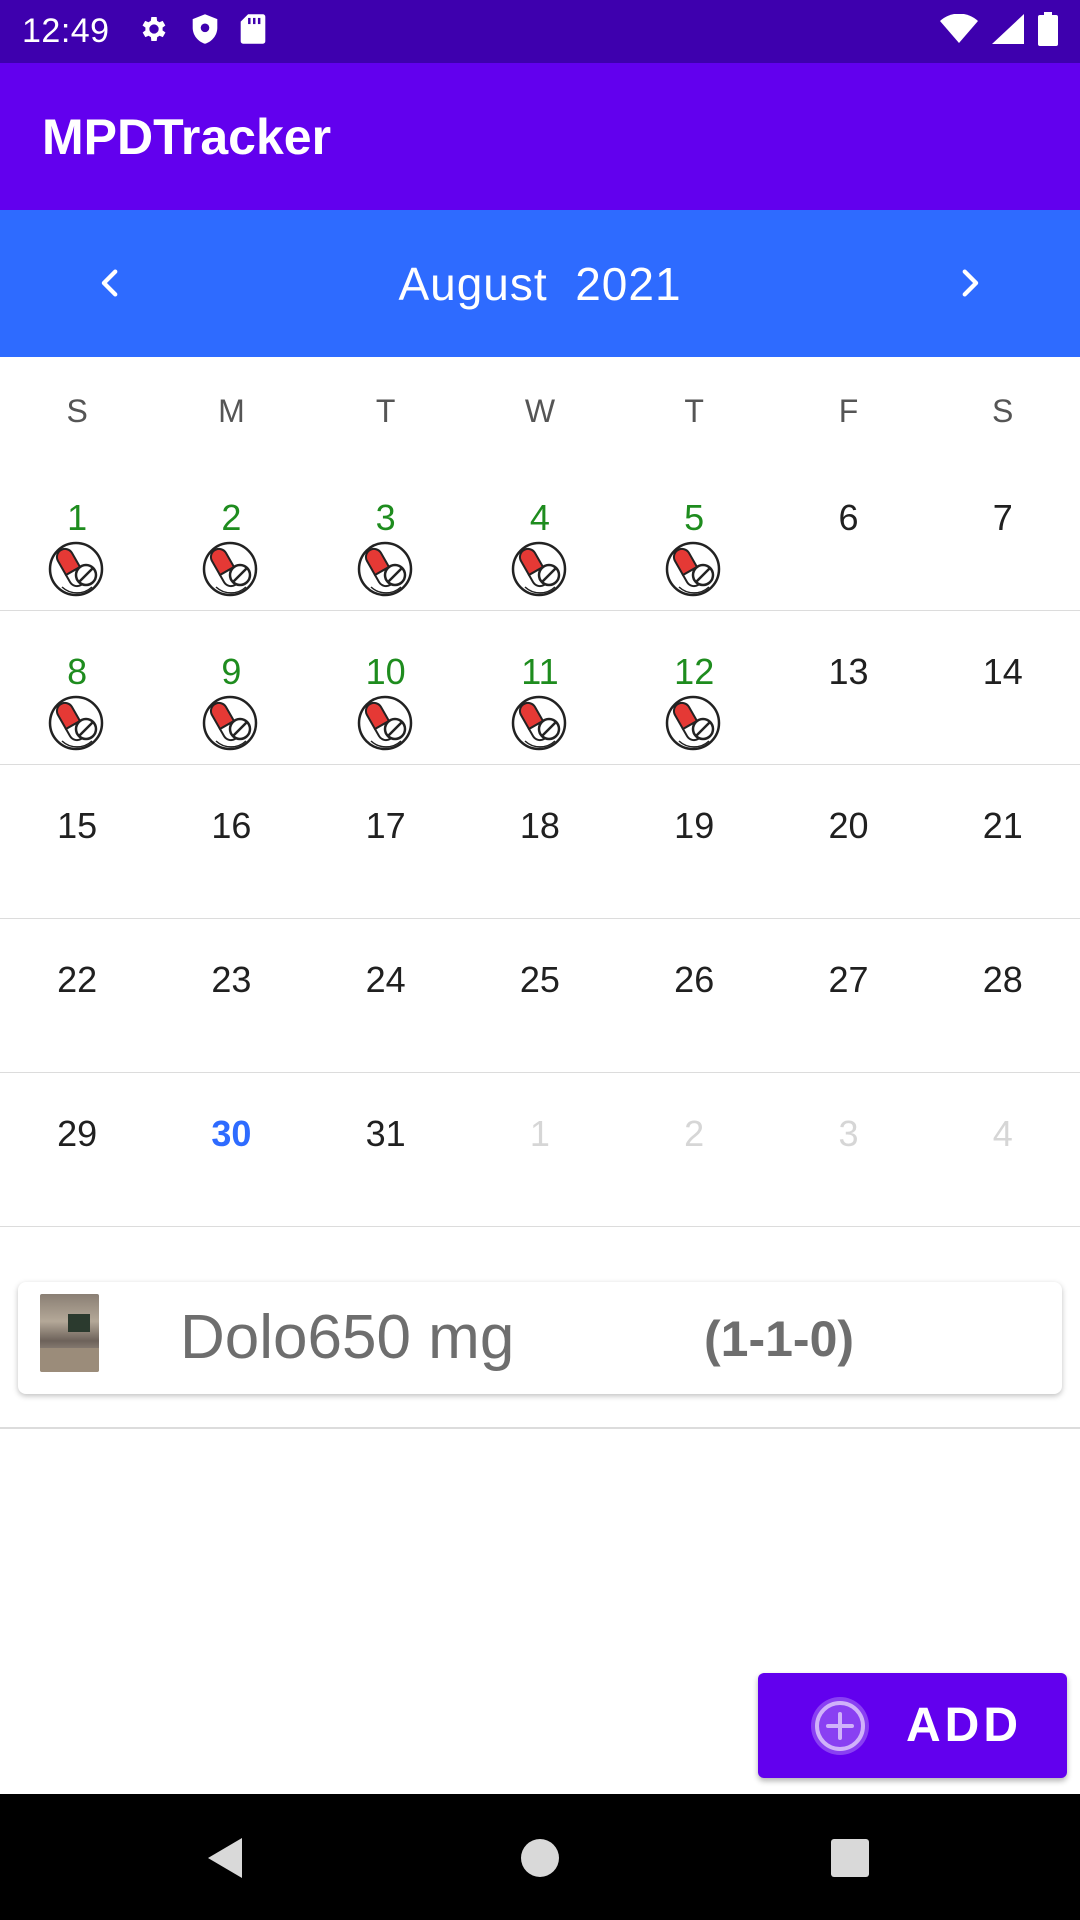 The width and height of the screenshot is (1080, 1920). Describe the element at coordinates (969, 283) in the screenshot. I see `next-month-button` at that location.